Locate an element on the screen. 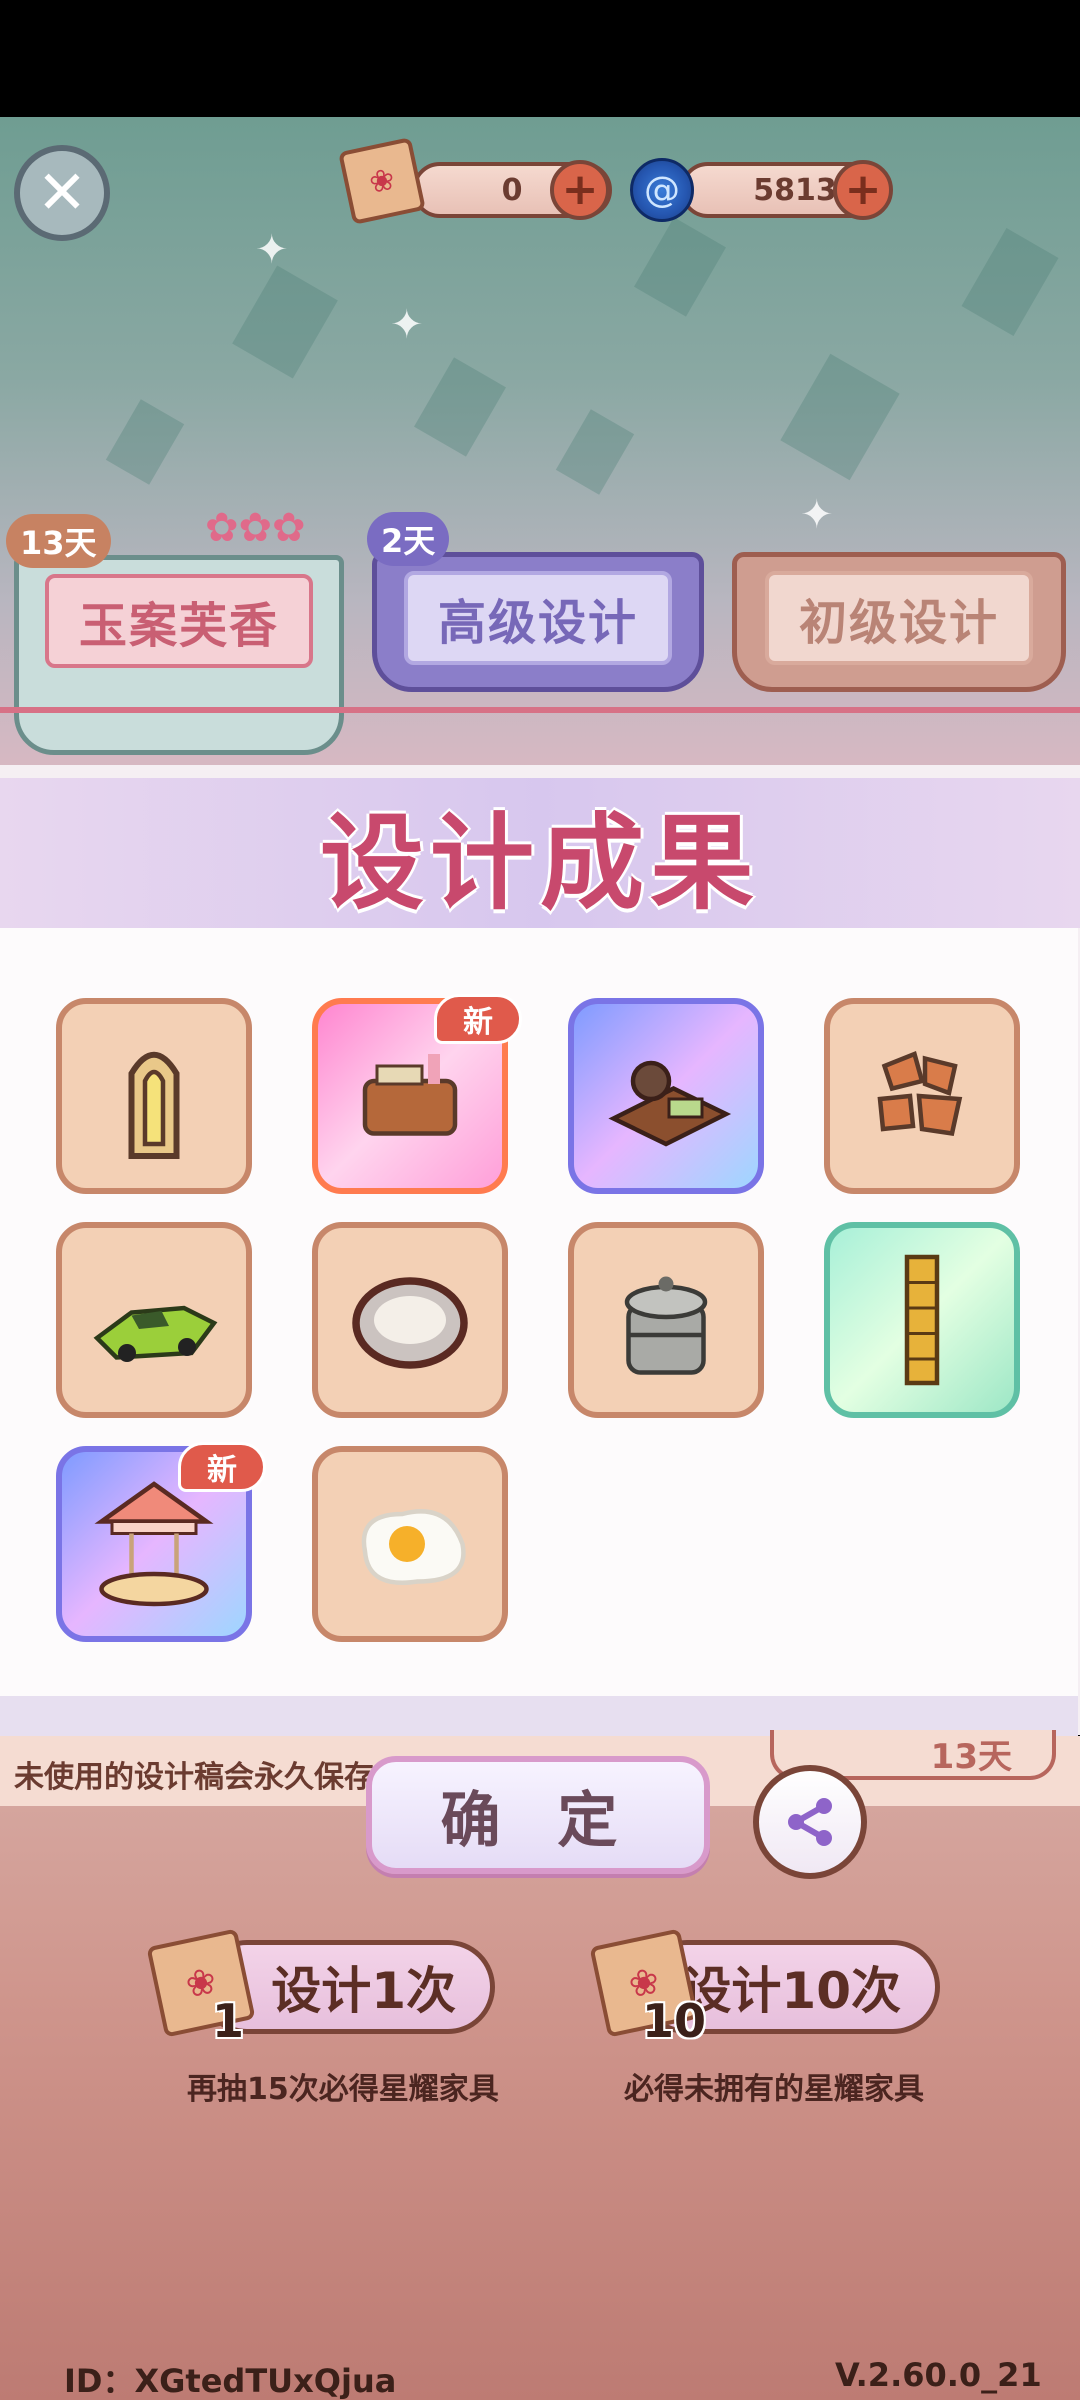 The height and width of the screenshot is (2400, 1080). tab-label: 高级设计 is located at coordinates (537, 618).